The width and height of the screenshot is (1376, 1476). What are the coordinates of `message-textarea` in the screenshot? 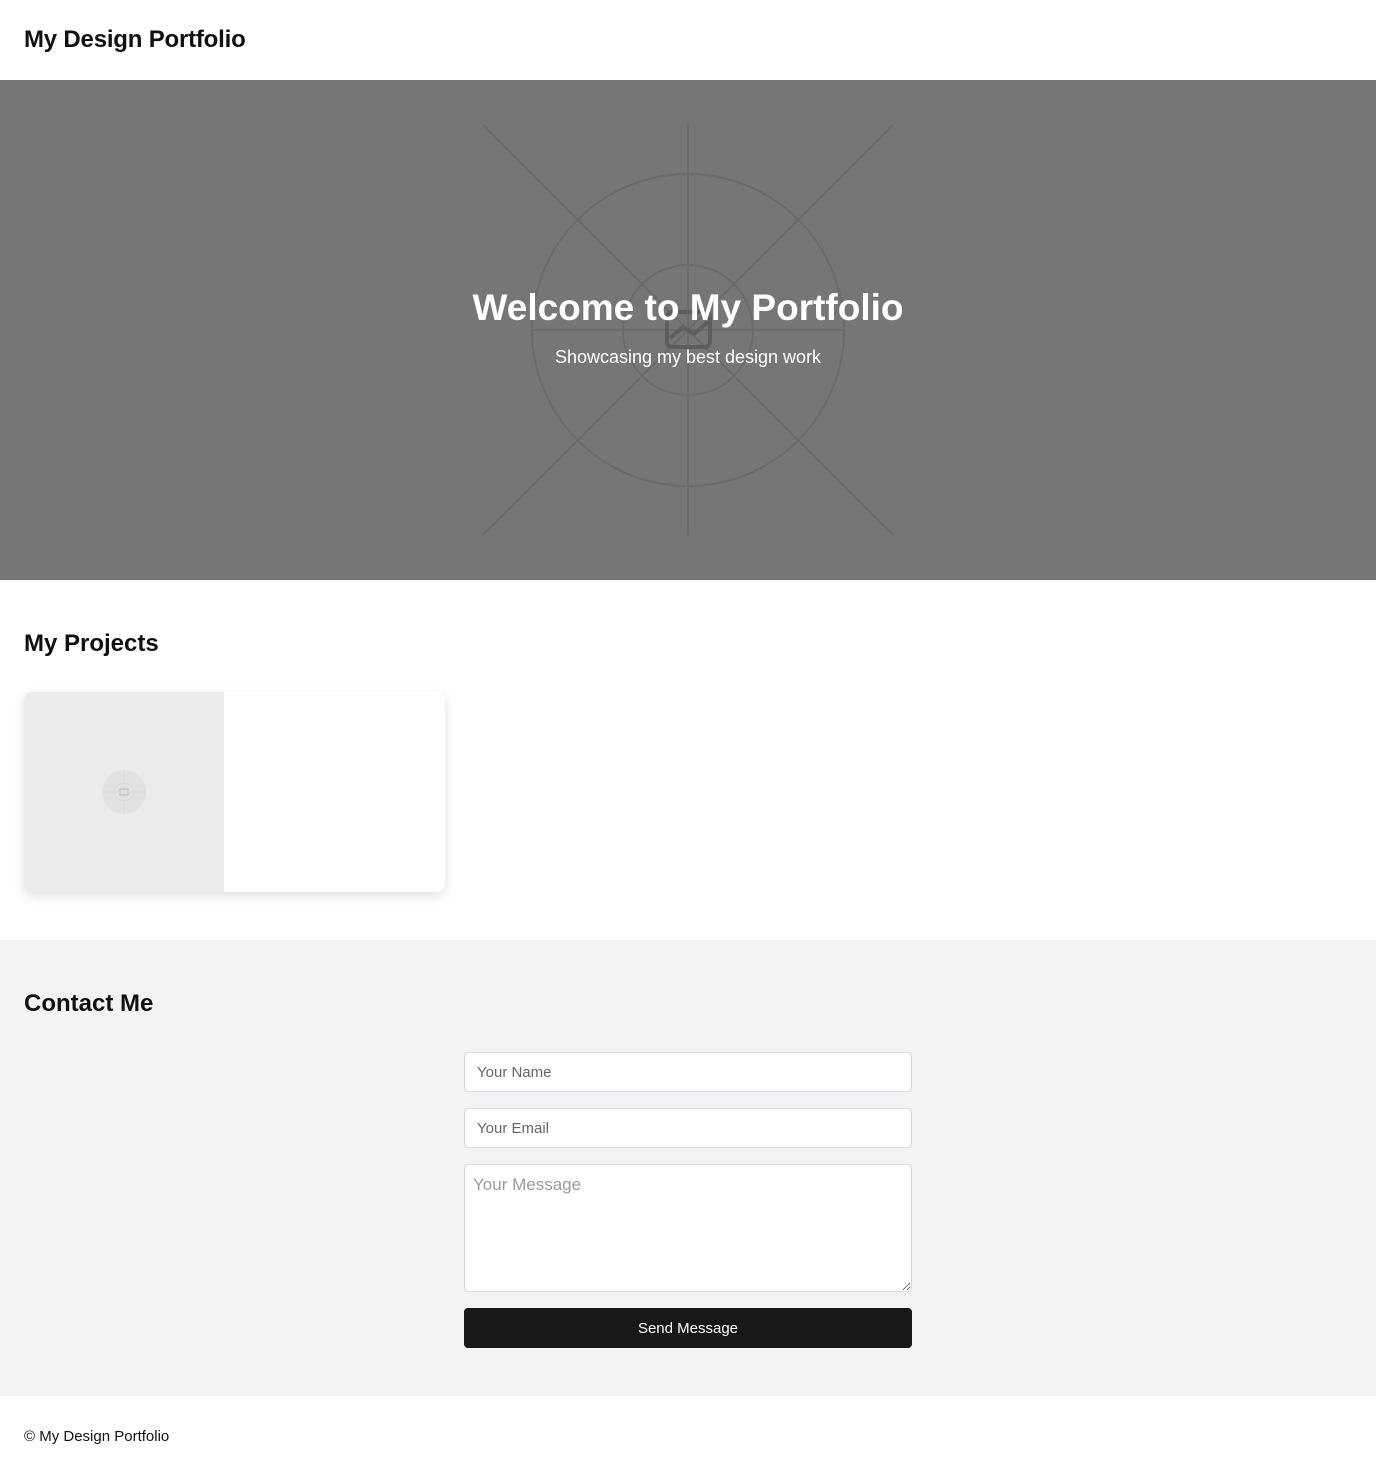 It's located at (688, 1228).